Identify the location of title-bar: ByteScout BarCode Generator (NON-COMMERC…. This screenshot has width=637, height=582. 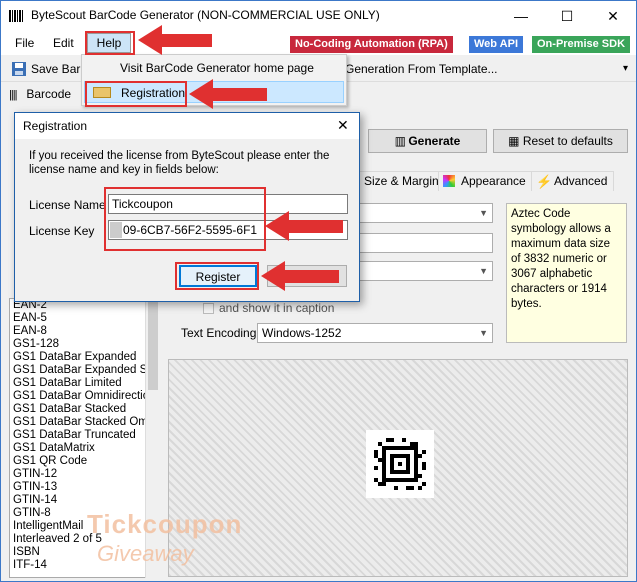
(318, 16).